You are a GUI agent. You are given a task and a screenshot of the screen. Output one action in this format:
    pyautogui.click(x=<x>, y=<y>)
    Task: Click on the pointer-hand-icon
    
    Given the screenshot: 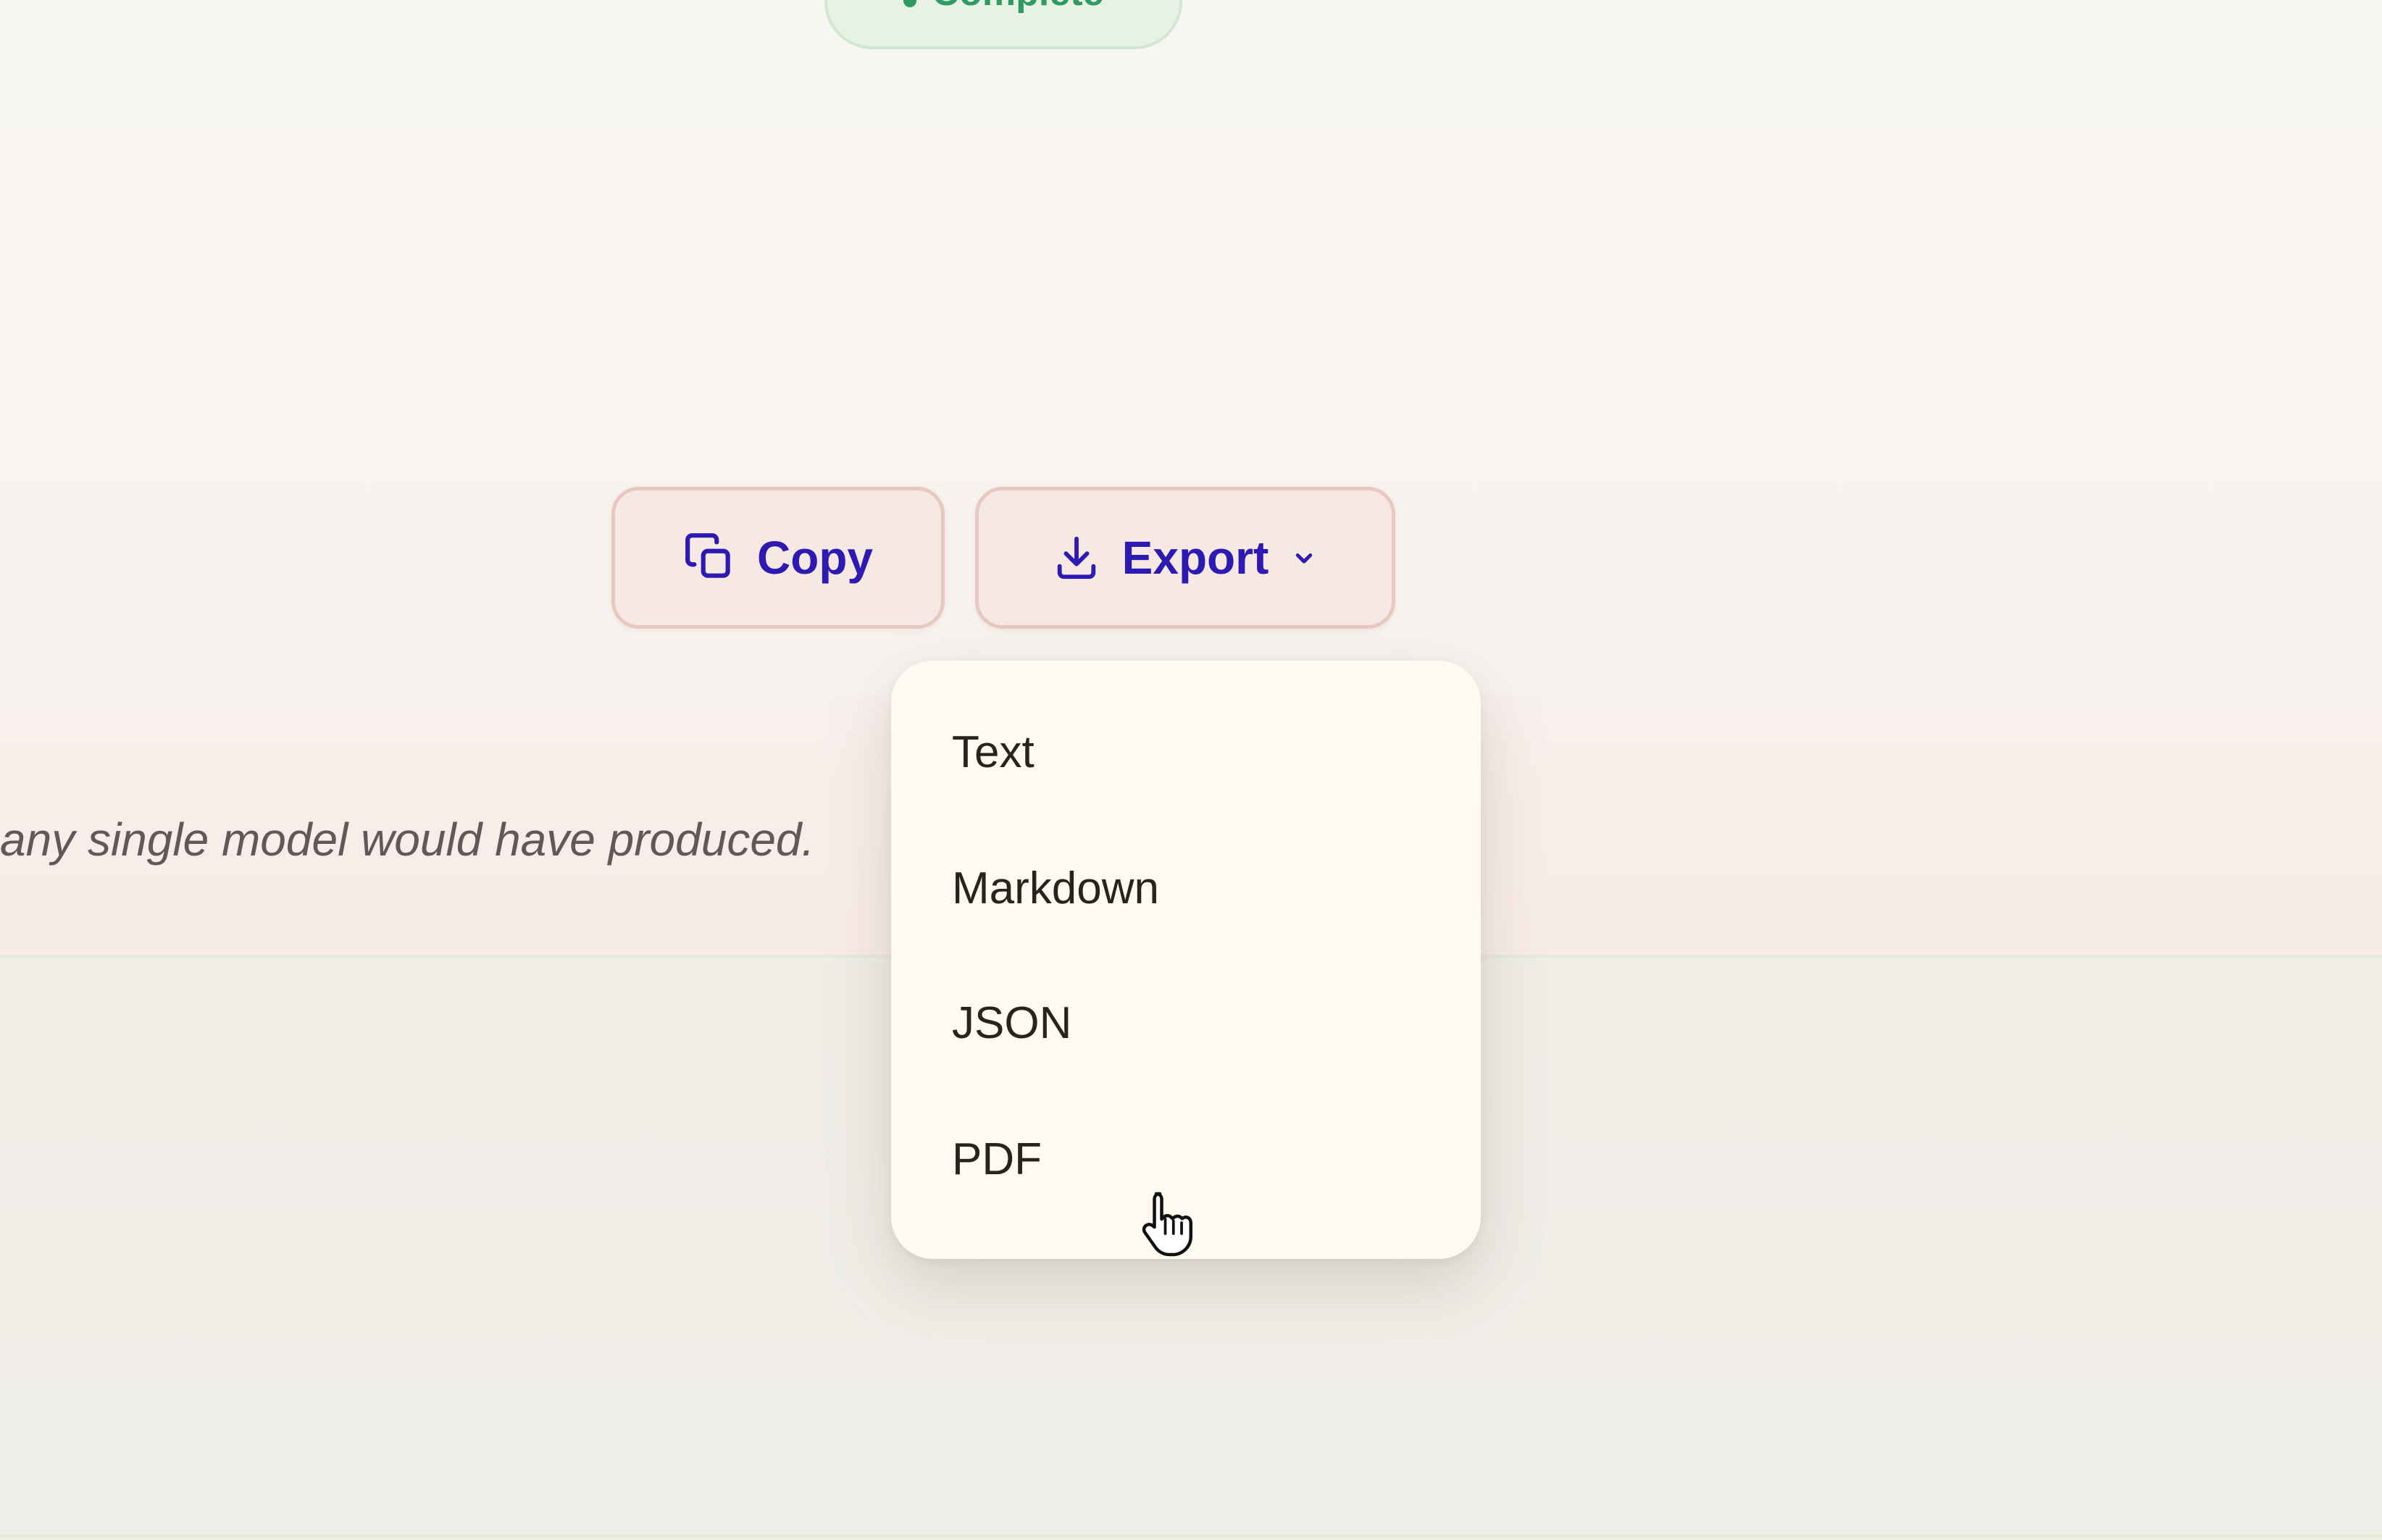 What is the action you would take?
    pyautogui.click(x=1163, y=1223)
    